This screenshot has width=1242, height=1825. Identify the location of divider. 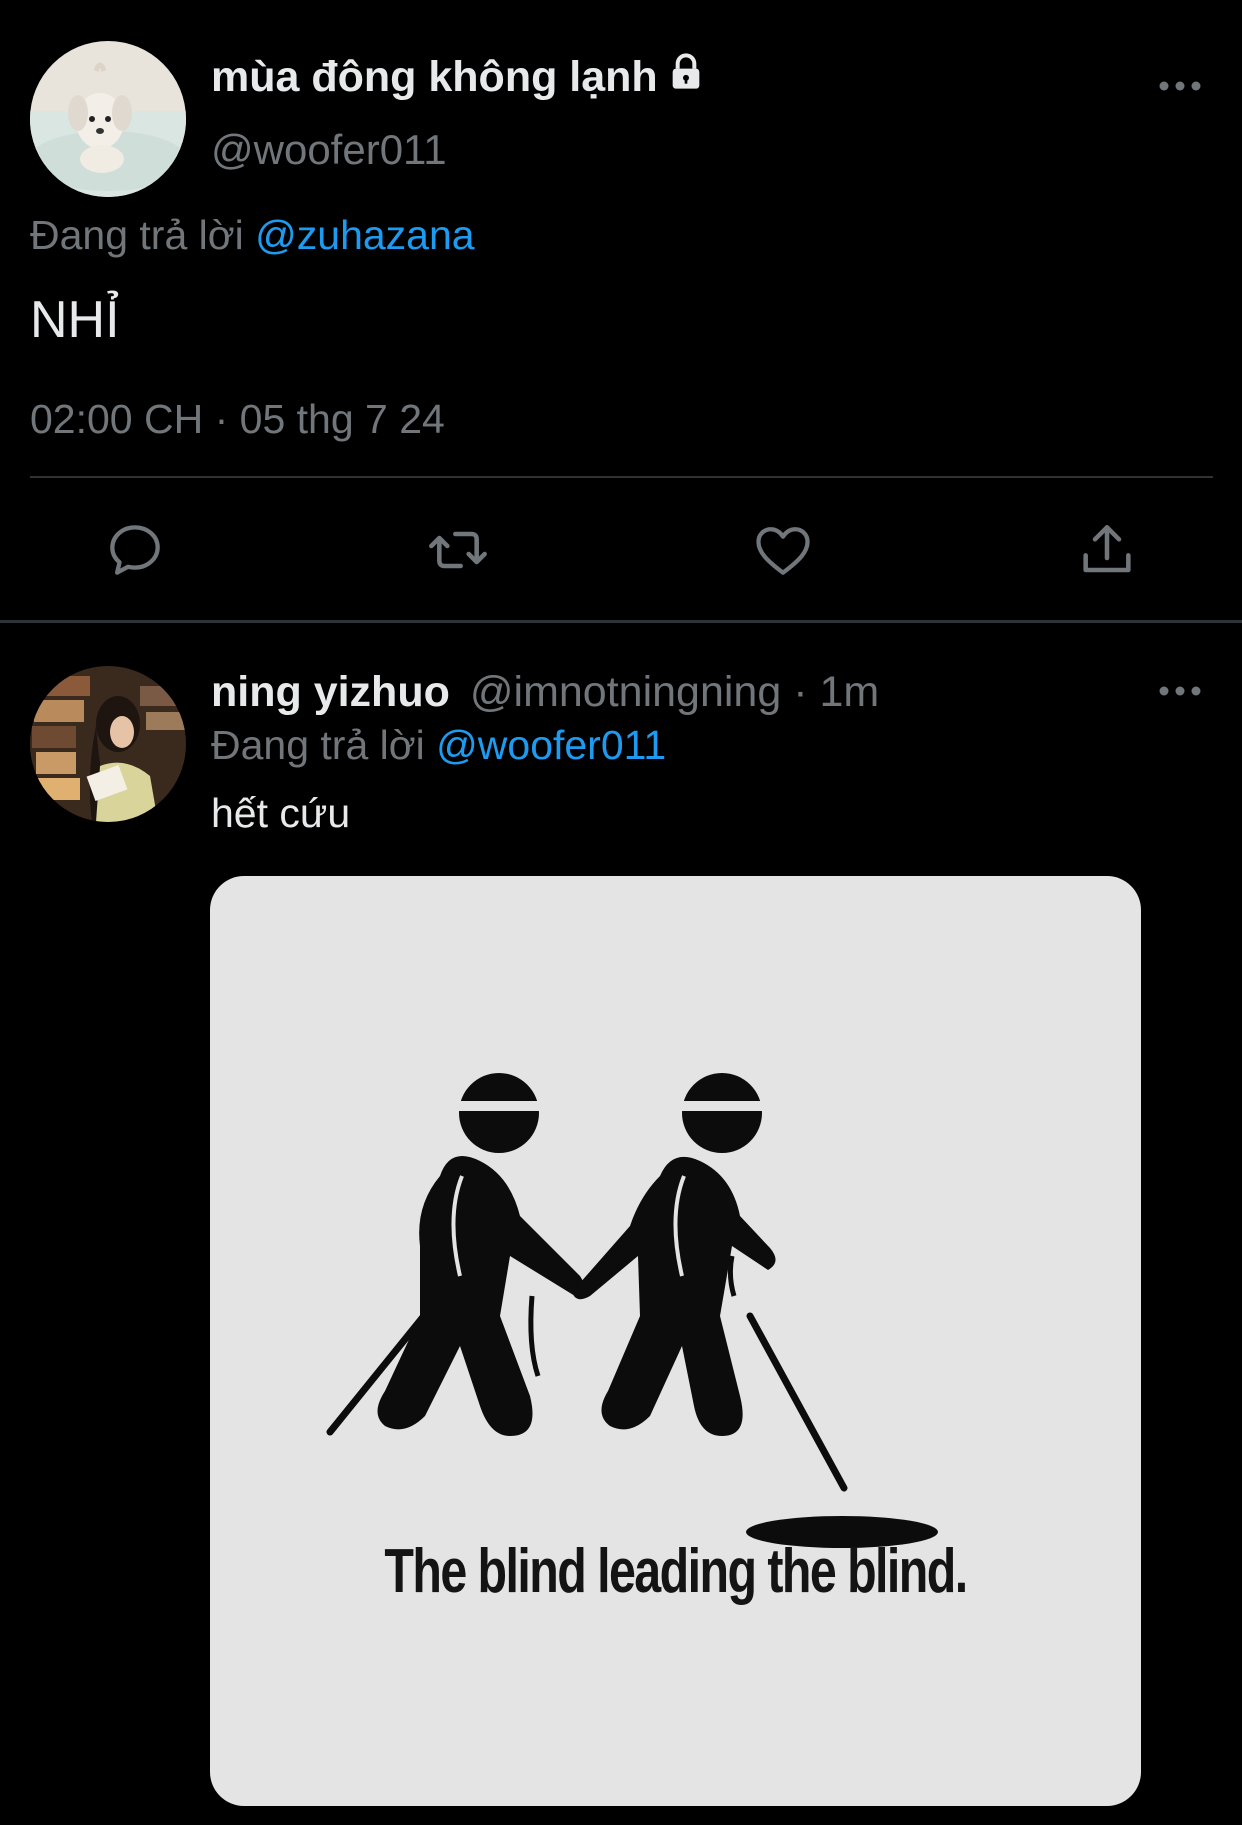
(621, 477).